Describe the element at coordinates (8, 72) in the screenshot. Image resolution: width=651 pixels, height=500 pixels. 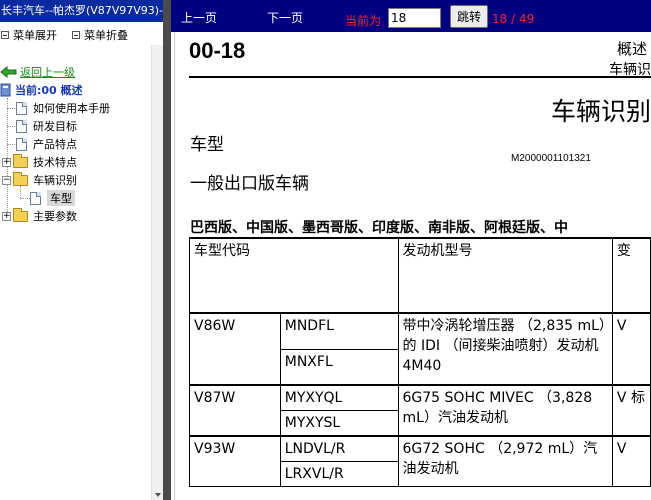
I see `back-arrow-icon` at that location.